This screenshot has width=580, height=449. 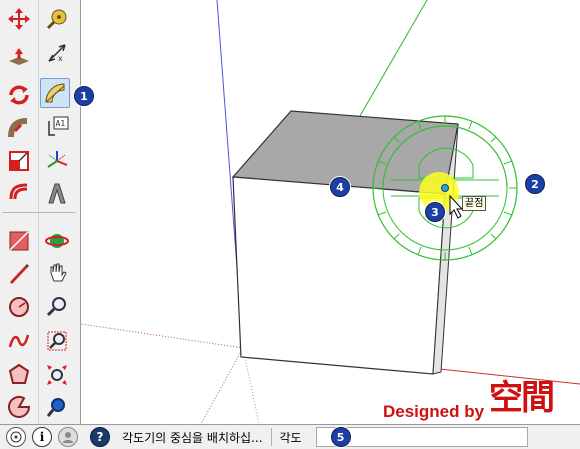 What do you see at coordinates (162, 336) in the screenshot?
I see `red-axis-negative` at bounding box center [162, 336].